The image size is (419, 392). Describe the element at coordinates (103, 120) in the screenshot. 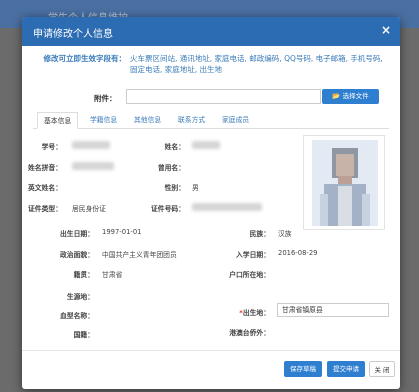

I see `tab-enrollment-info: 学籍信息` at that location.